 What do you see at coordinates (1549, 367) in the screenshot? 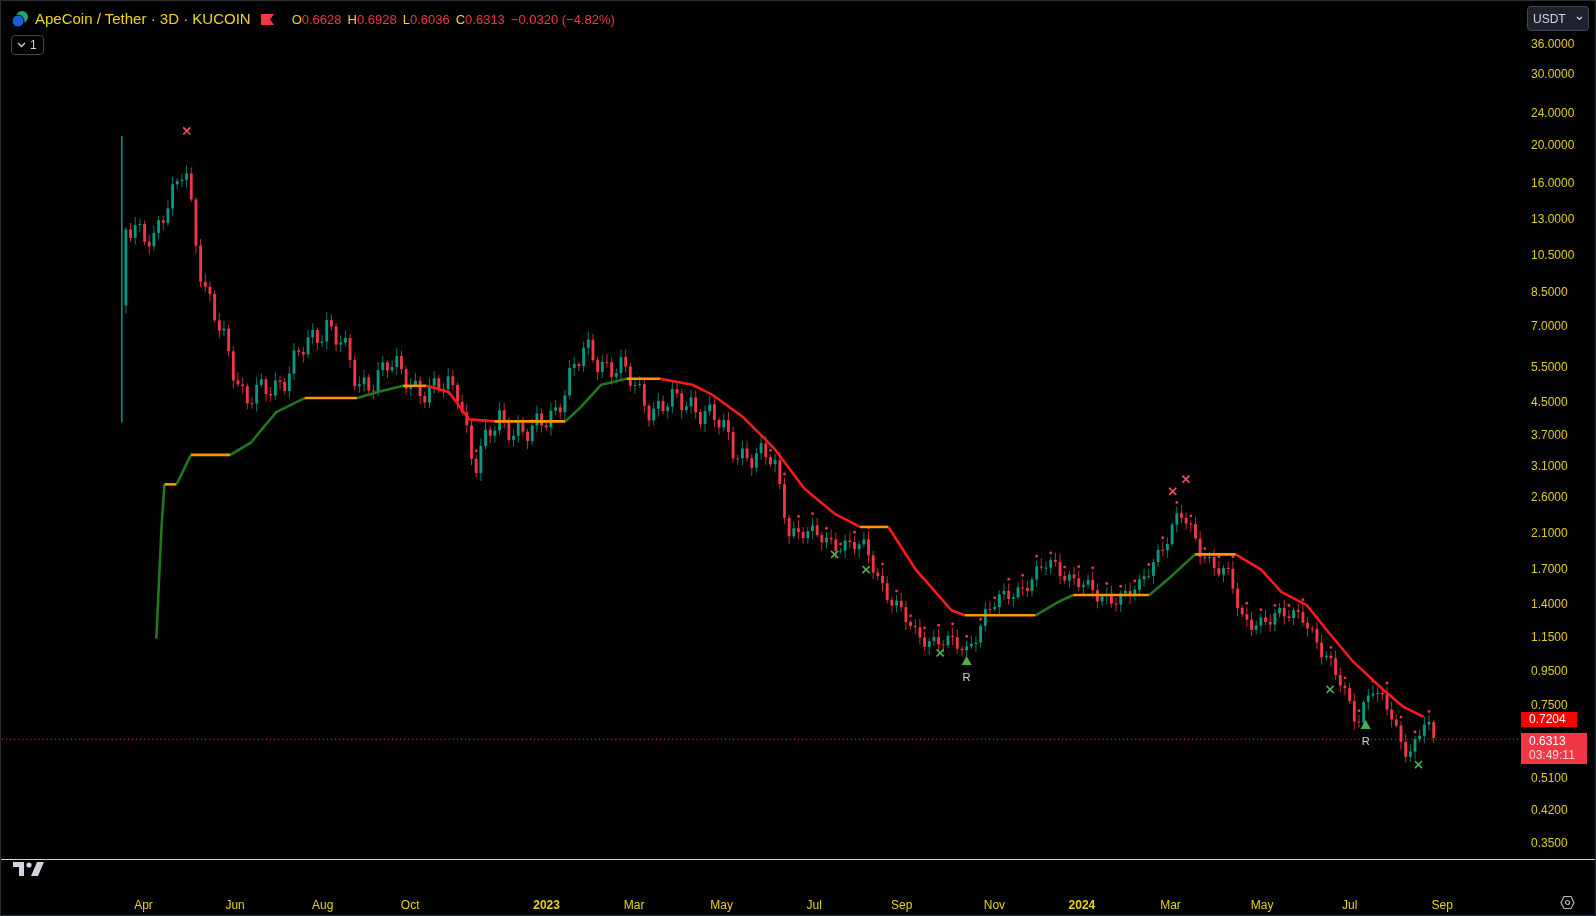
I see `price-axis-label: 5.5000` at bounding box center [1549, 367].